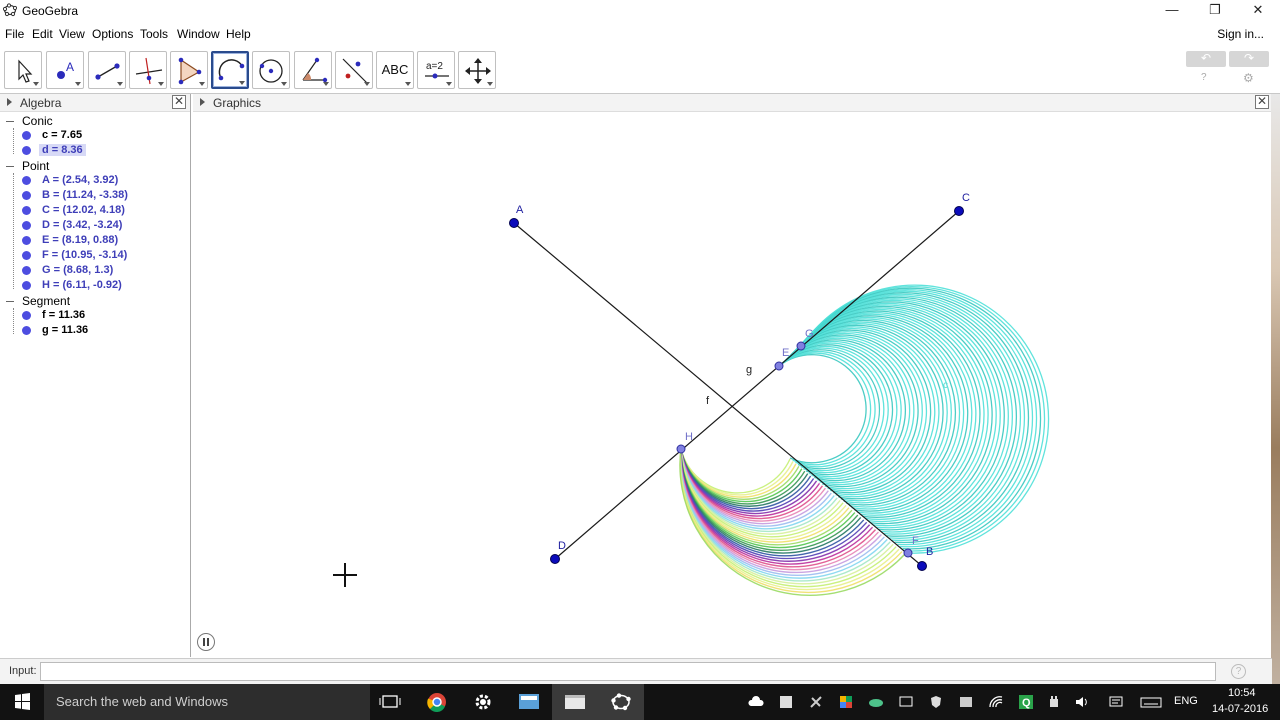 Image resolution: width=1280 pixels, height=720 pixels. I want to click on windows-start-button, so click(22, 702).